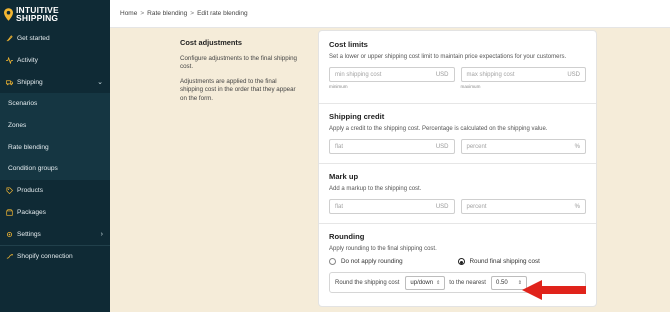 The height and width of the screenshot is (312, 670). What do you see at coordinates (501, 282) in the screenshot?
I see `rounding-nearest-value: 0.50` at bounding box center [501, 282].